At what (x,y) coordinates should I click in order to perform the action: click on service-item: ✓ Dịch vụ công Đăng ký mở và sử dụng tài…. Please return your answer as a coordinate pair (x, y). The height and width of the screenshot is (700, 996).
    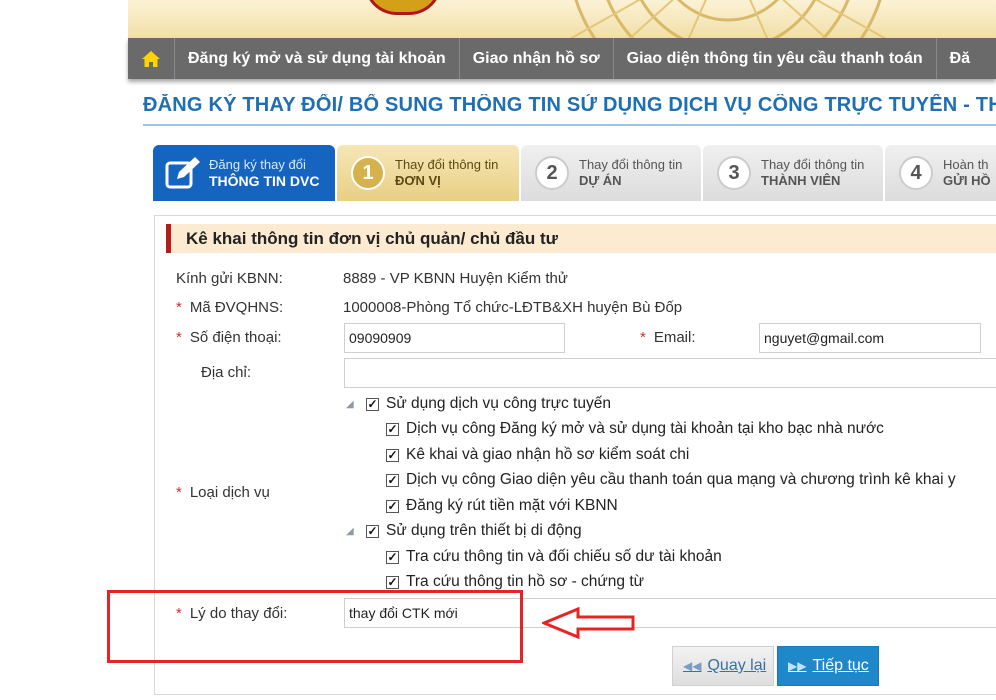
    Looking at the image, I should click on (635, 429).